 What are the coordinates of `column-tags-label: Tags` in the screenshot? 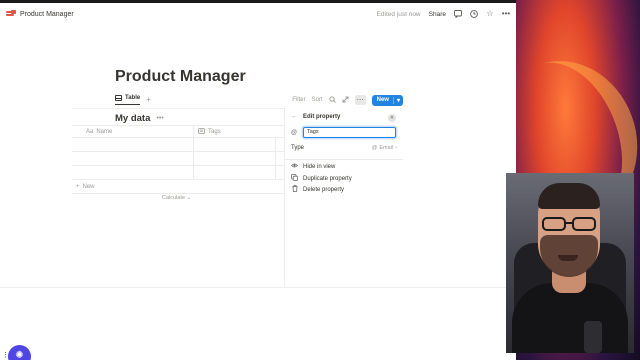 It's located at (214, 131).